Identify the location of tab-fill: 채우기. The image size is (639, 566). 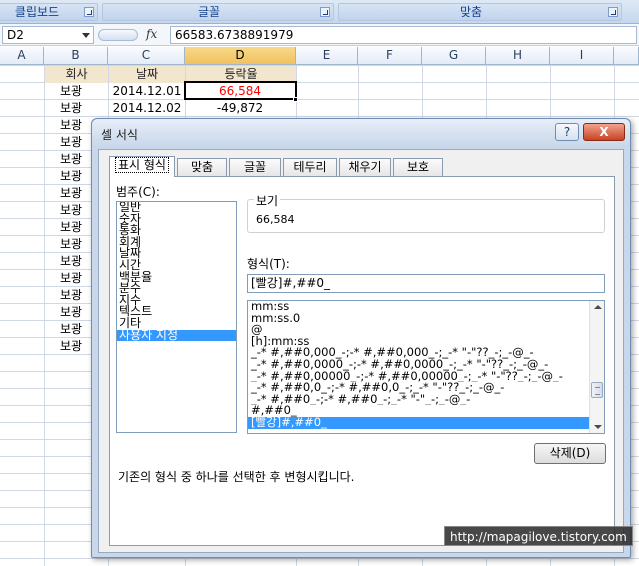
(365, 167).